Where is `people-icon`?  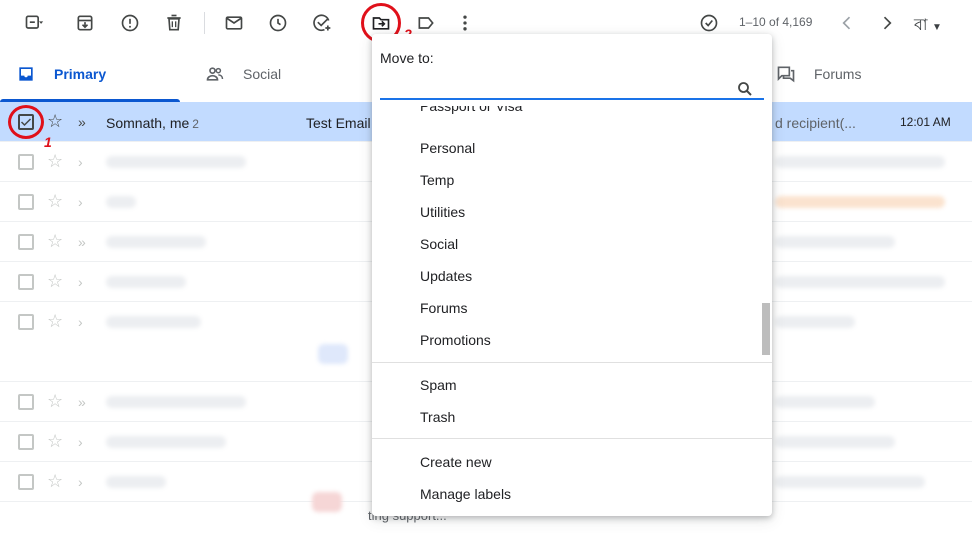 people-icon is located at coordinates (215, 74).